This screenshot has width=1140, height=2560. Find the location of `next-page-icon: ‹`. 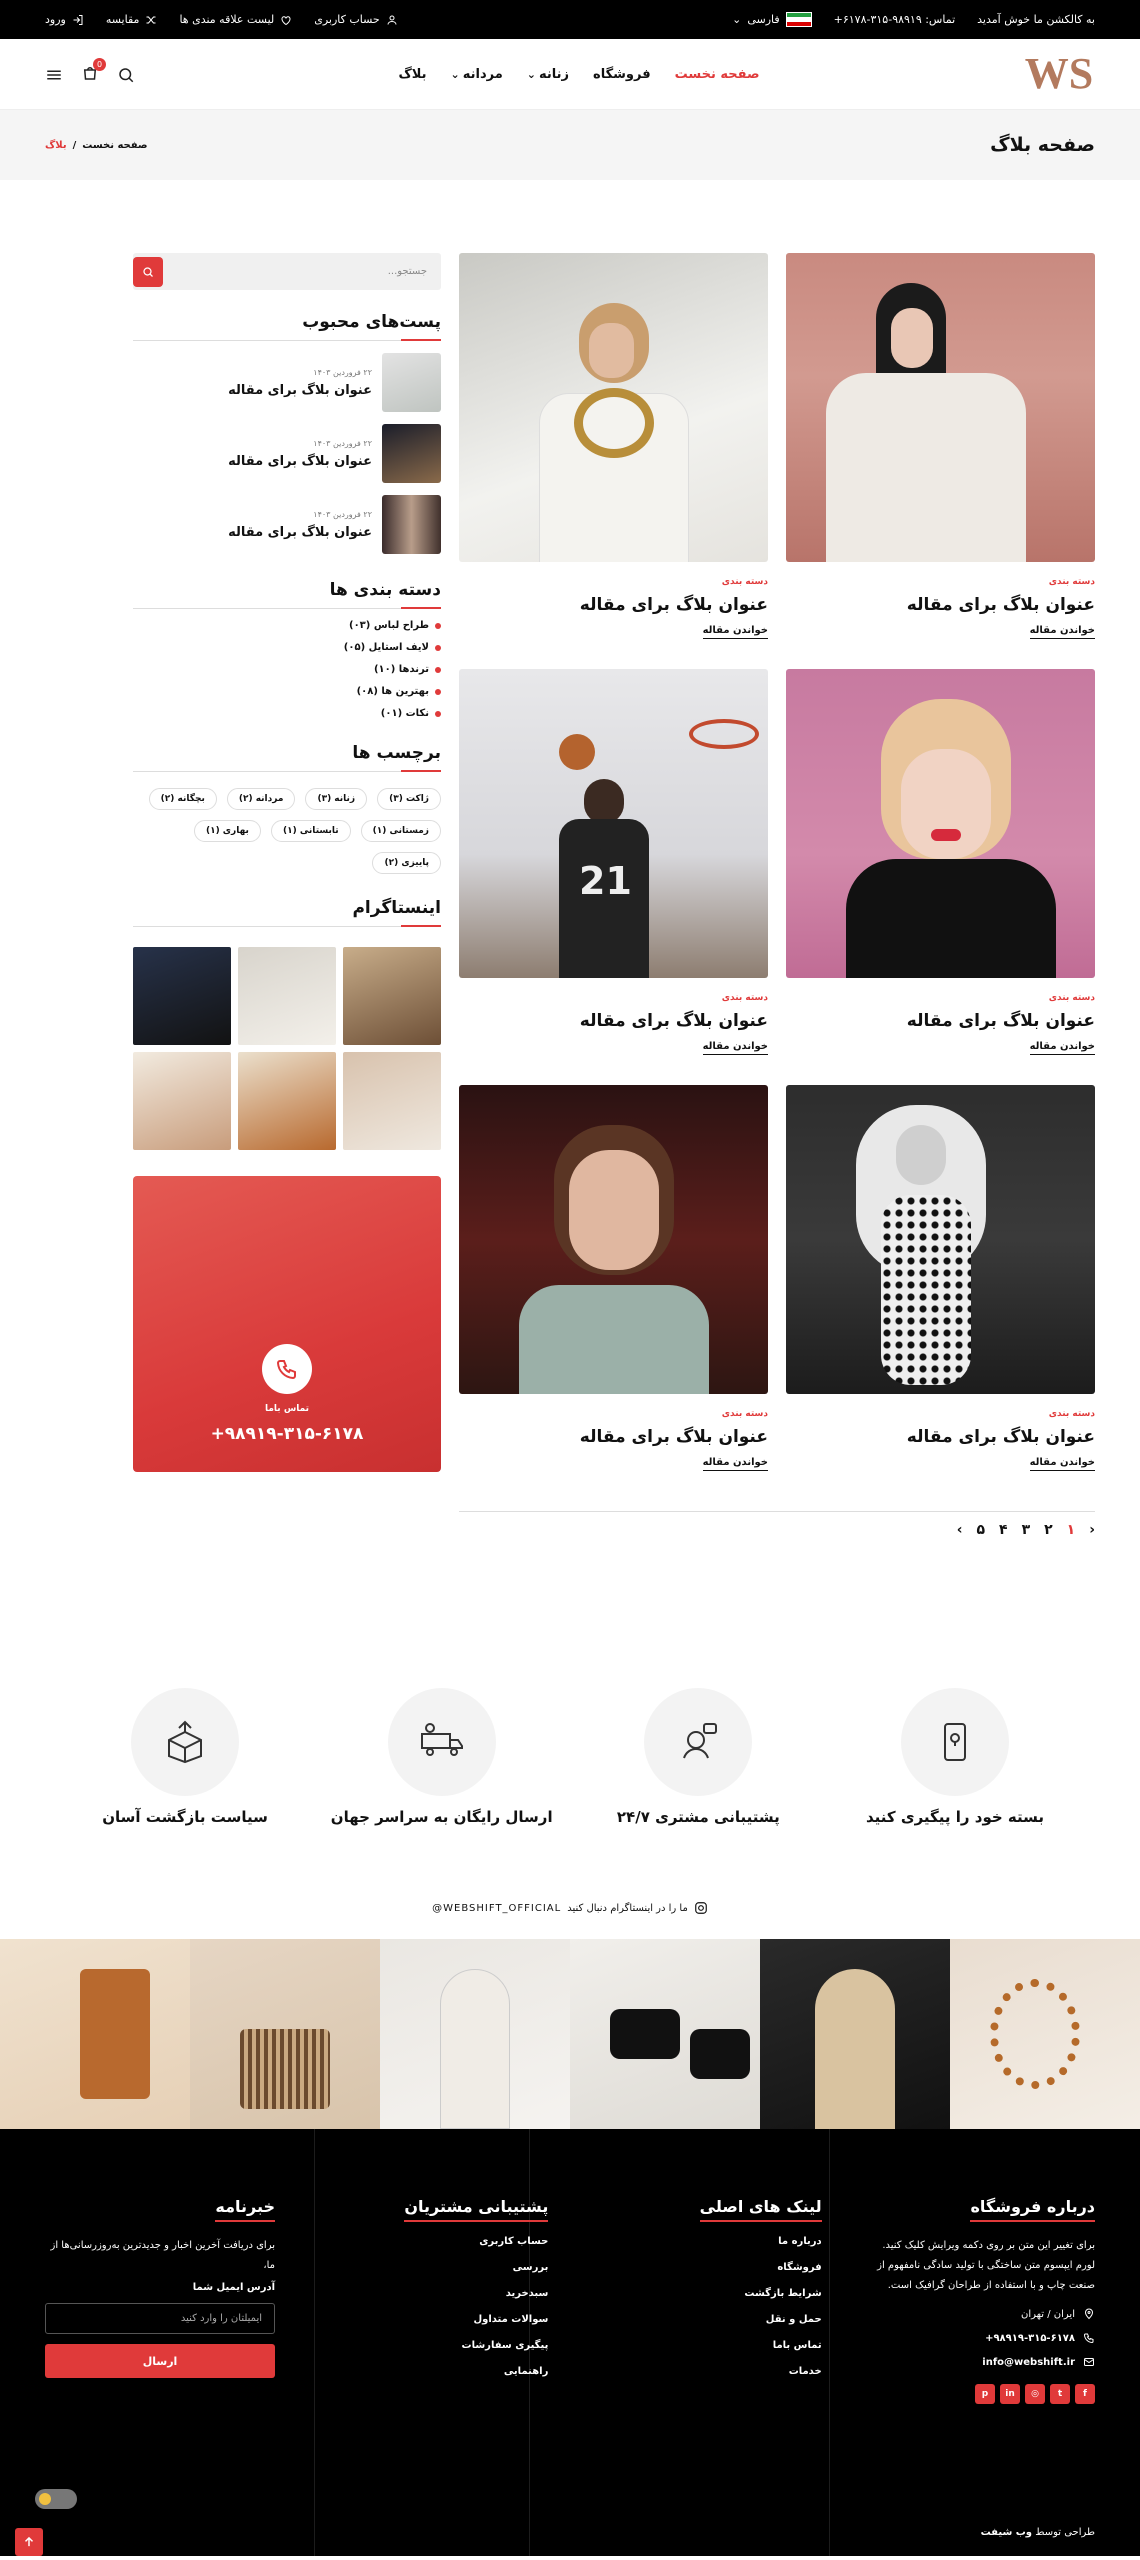

next-page-icon: ‹ is located at coordinates (1092, 1530).